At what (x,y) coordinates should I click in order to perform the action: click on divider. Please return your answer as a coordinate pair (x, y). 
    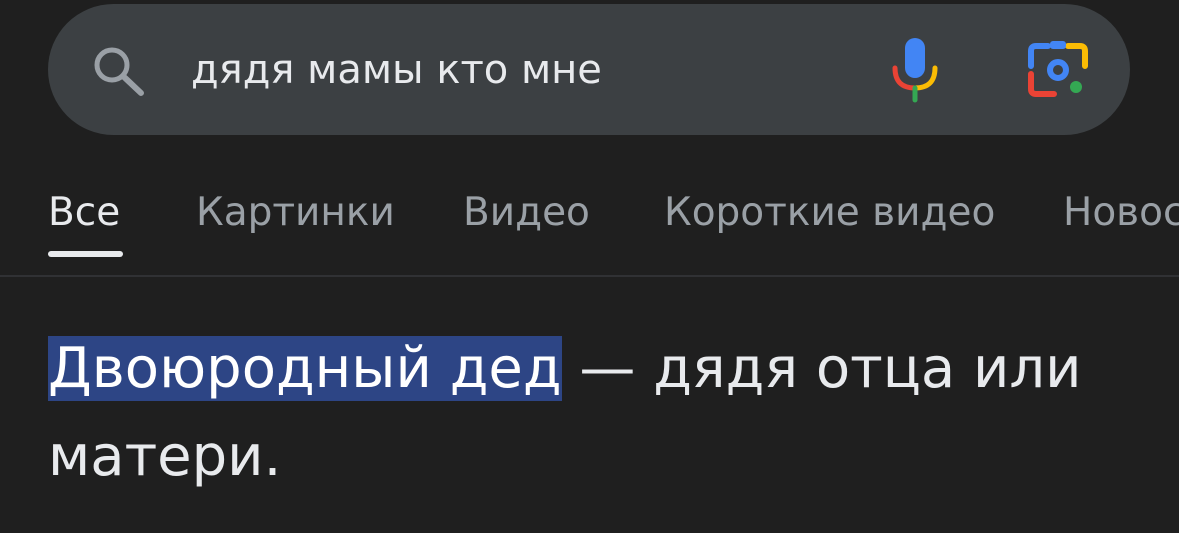
    Looking at the image, I should click on (589, 276).